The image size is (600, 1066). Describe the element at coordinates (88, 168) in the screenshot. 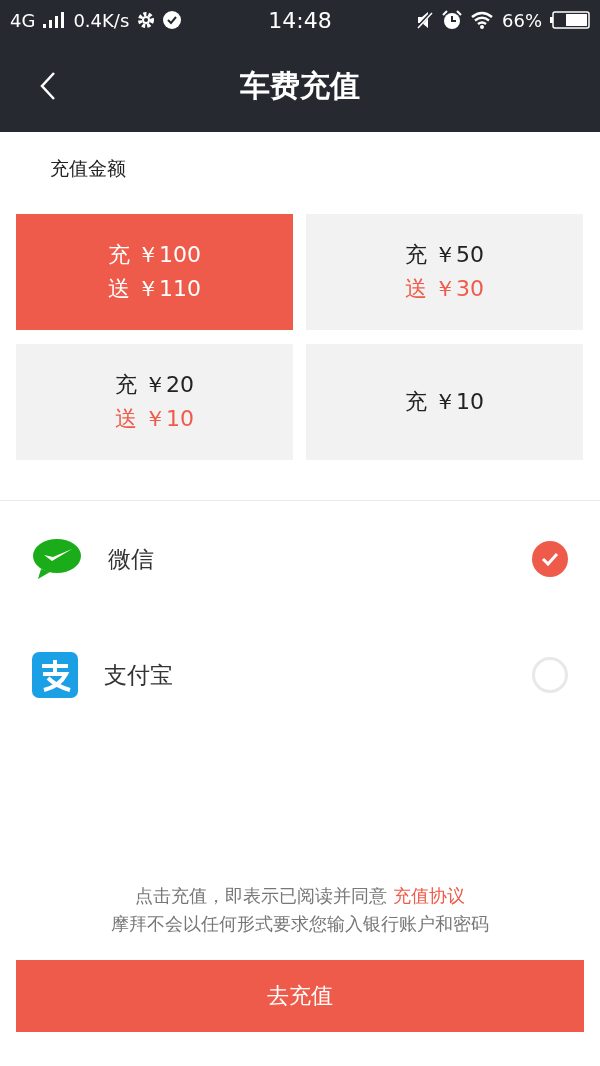

I see `section-title: 充值金额` at that location.